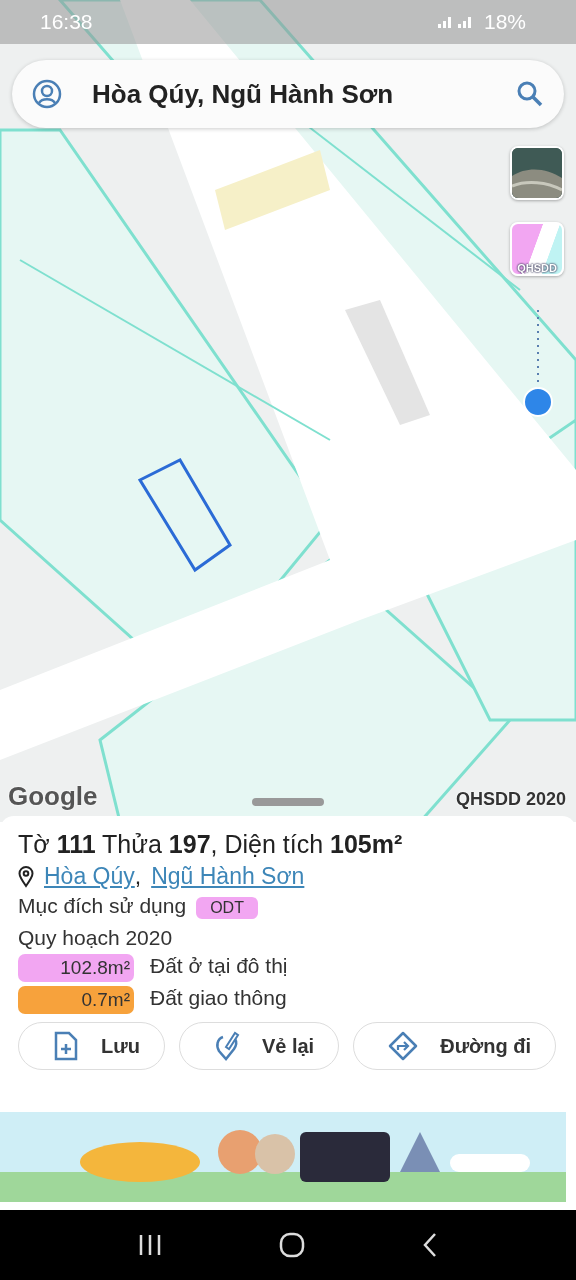  What do you see at coordinates (228, 876) in the screenshot?
I see `place-link: Ngũ Hành Sơn` at bounding box center [228, 876].